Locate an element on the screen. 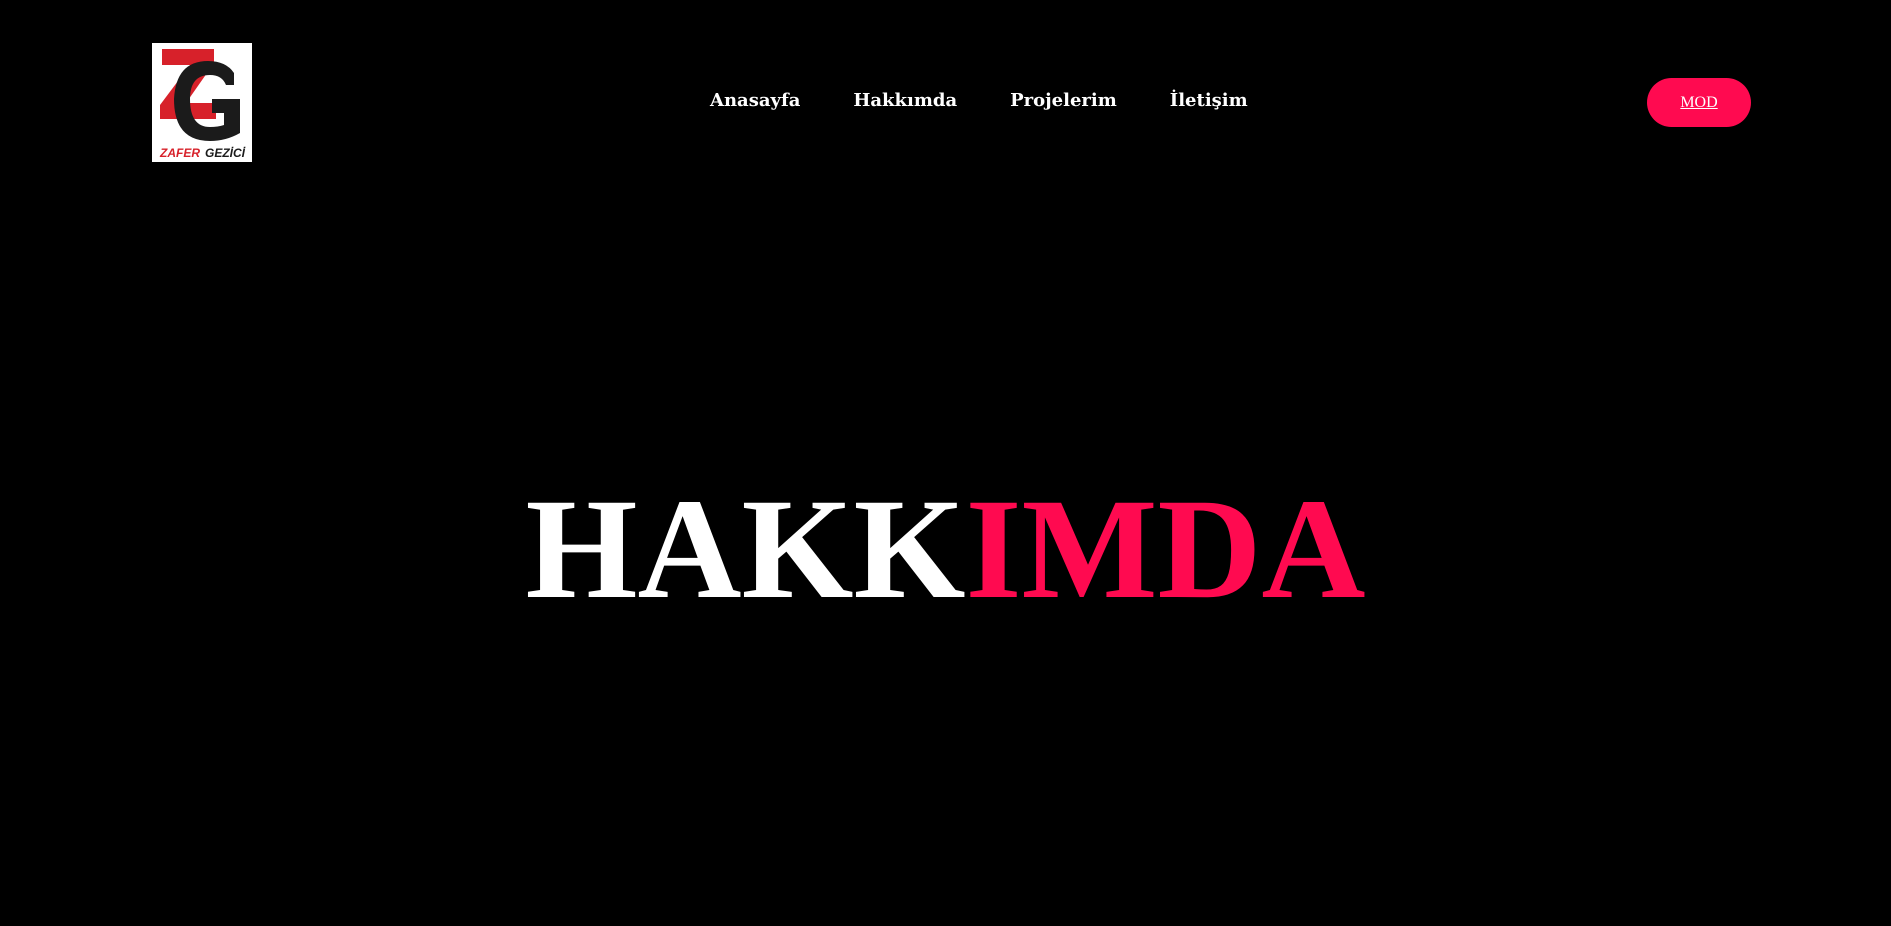 This screenshot has width=1891, height=926. nav-item-projelerim: Projelerim is located at coordinates (1063, 100).